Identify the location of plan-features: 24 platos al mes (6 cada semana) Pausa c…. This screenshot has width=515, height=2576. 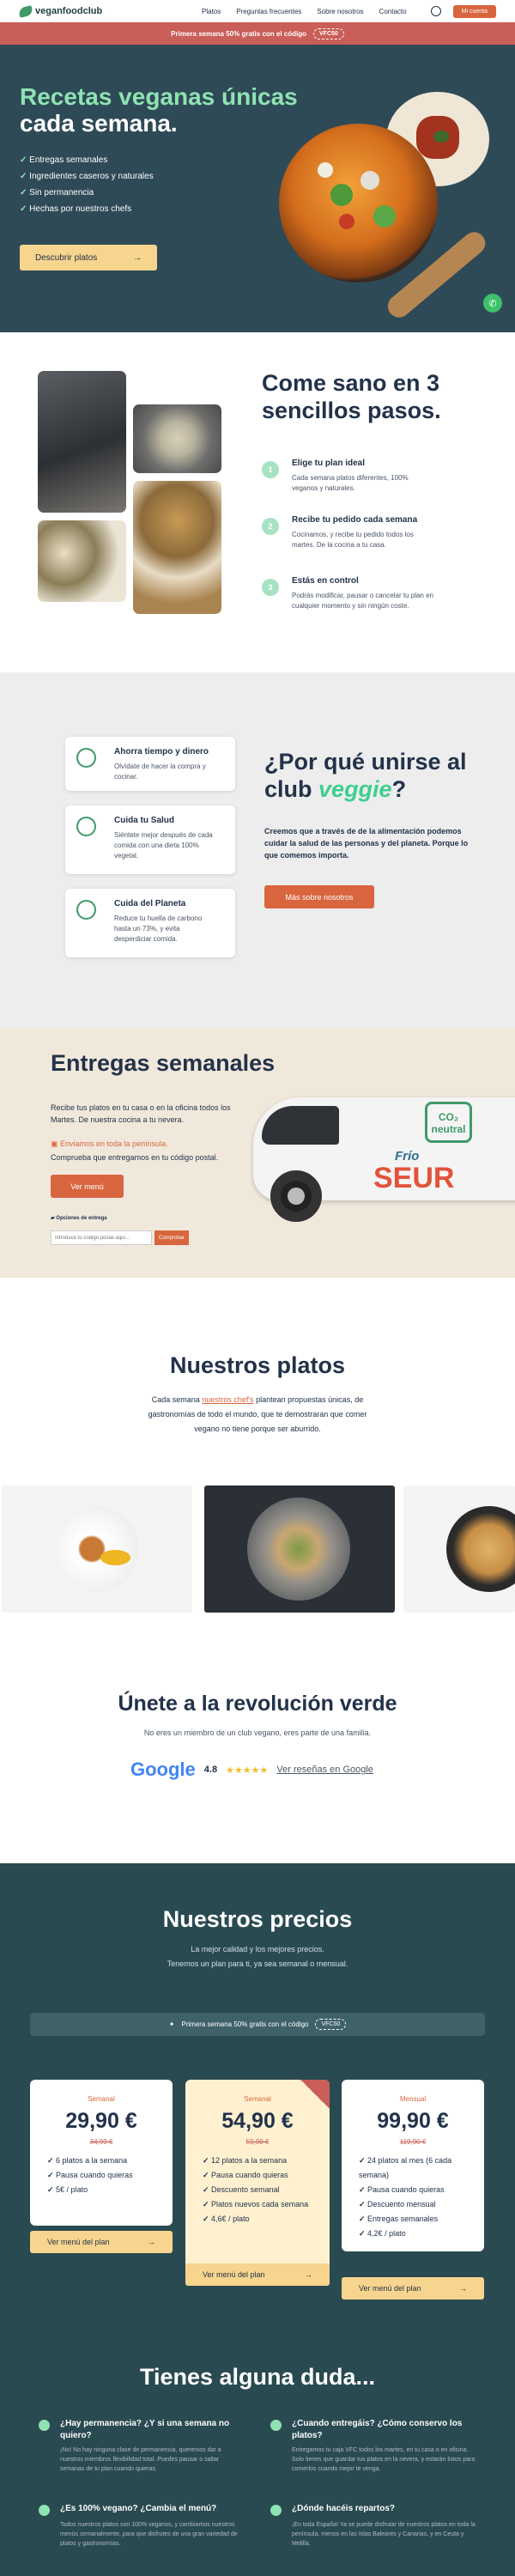
(414, 2197).